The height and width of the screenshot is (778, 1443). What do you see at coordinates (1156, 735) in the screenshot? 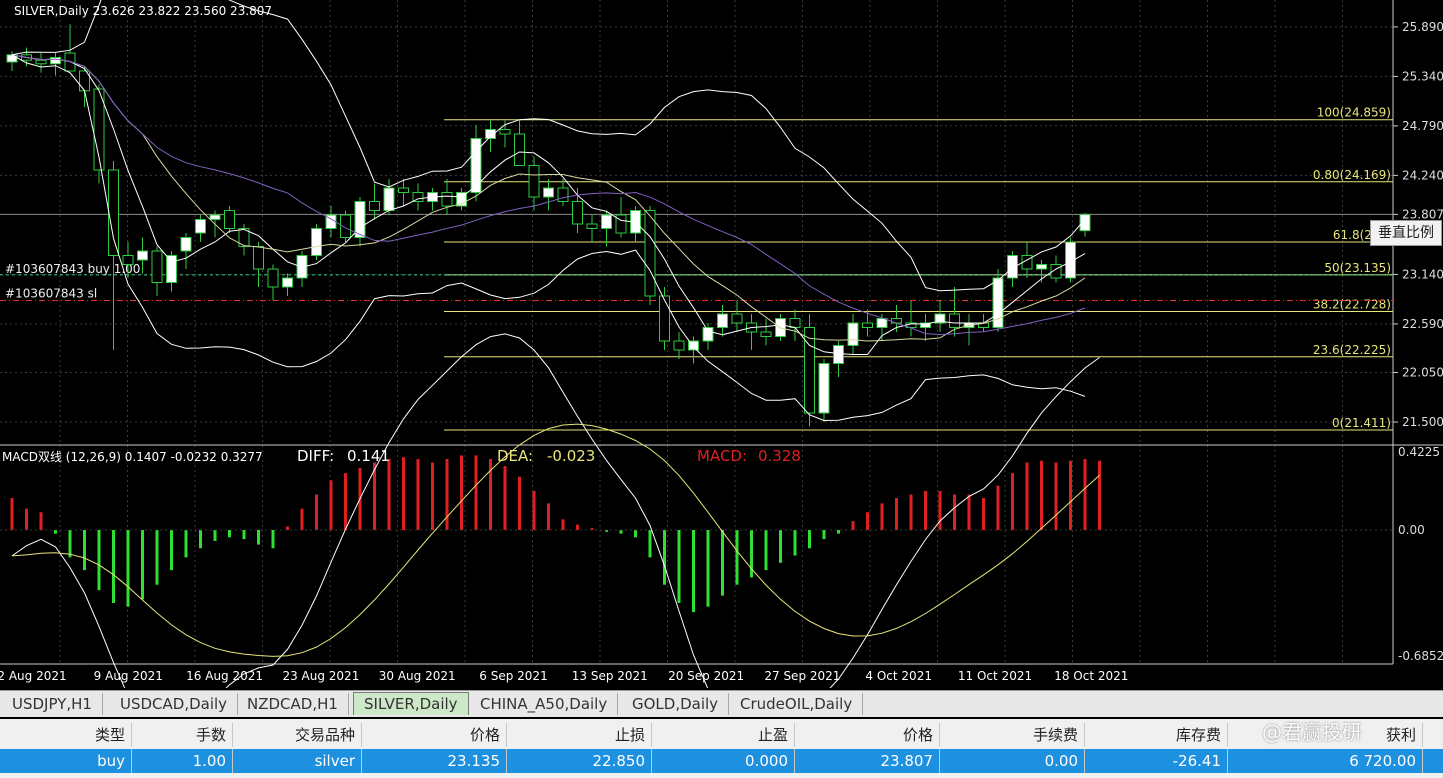
I see `table-header-cell: 库存费` at bounding box center [1156, 735].